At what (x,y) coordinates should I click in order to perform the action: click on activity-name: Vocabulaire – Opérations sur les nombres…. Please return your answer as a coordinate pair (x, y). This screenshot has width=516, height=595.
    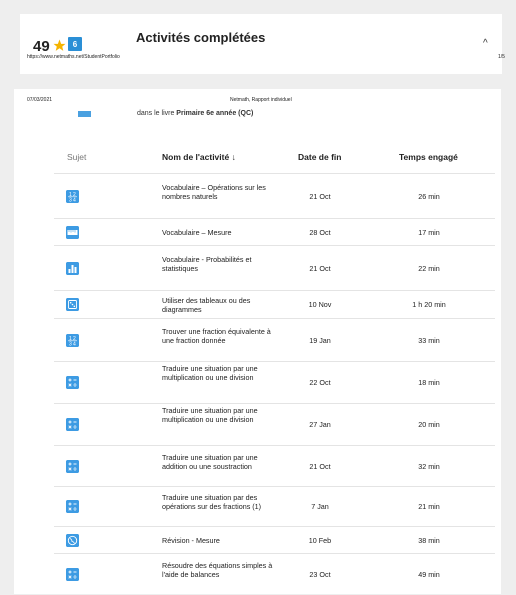
    Looking at the image, I should click on (219, 192).